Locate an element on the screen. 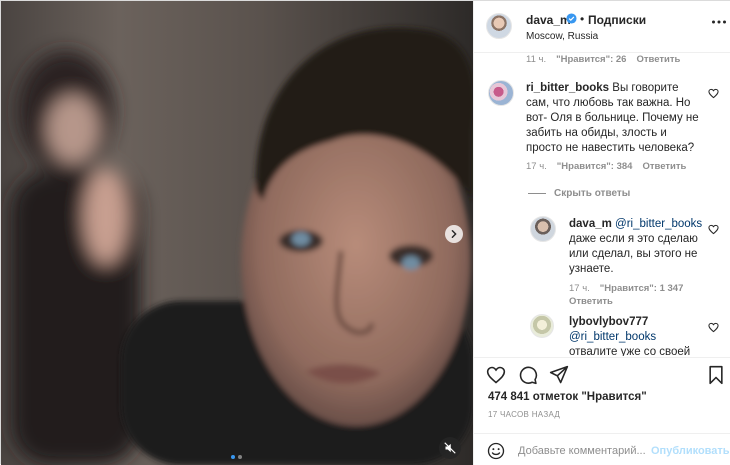 Image resolution: width=730 pixels, height=465 pixels. more-options-icon is located at coordinates (719, 22).